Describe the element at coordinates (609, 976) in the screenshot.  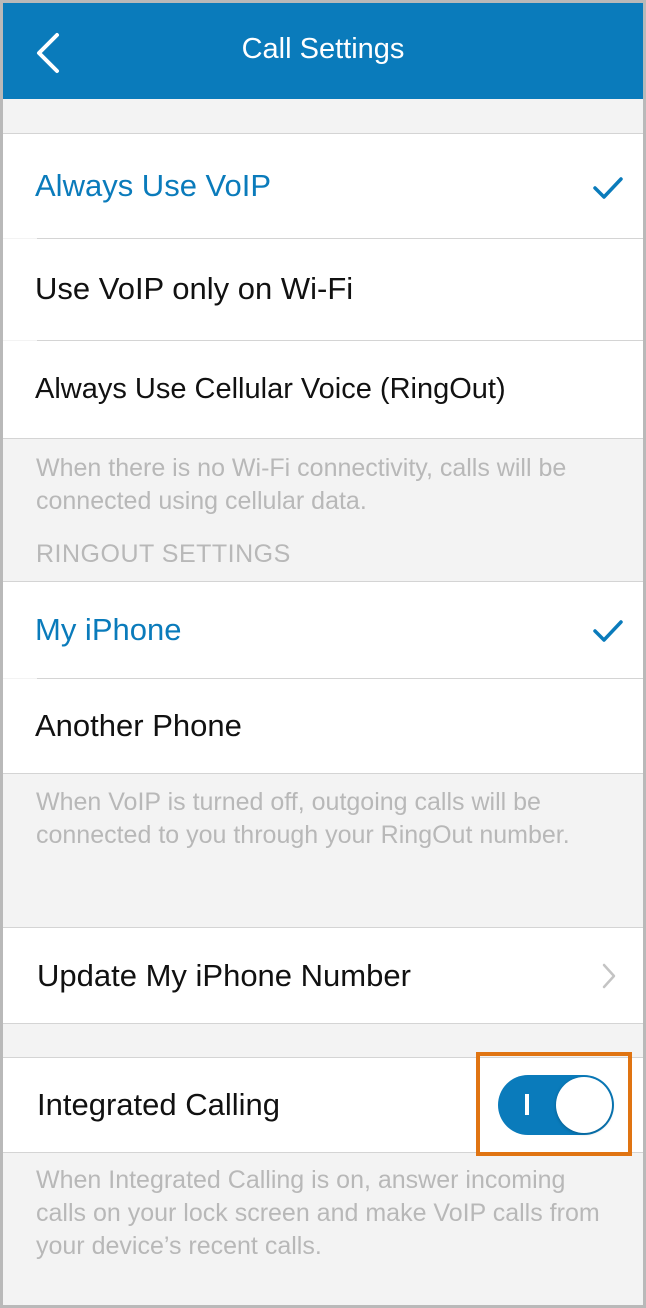
I see `chevron-right-icon` at that location.